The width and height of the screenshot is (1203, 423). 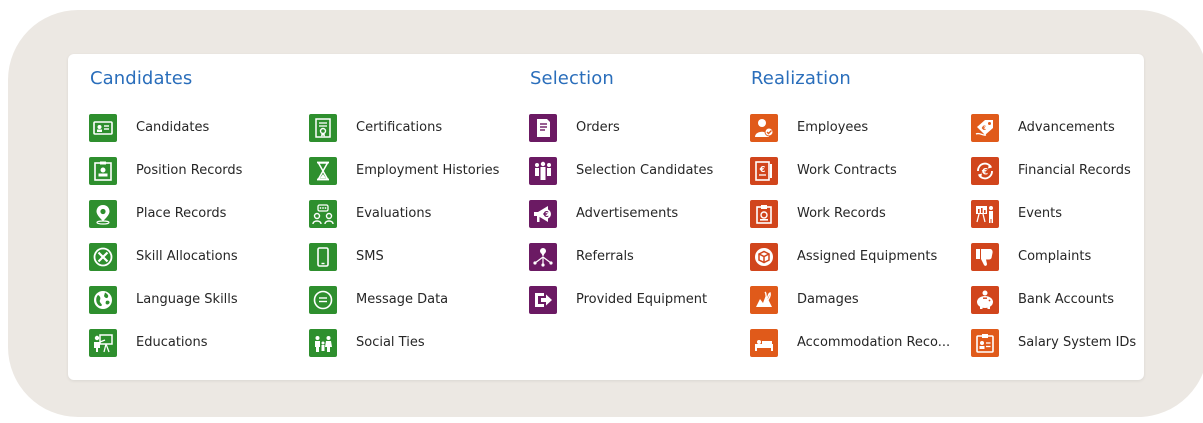 What do you see at coordinates (598, 127) in the screenshot?
I see `menu-item-label: Orders` at bounding box center [598, 127].